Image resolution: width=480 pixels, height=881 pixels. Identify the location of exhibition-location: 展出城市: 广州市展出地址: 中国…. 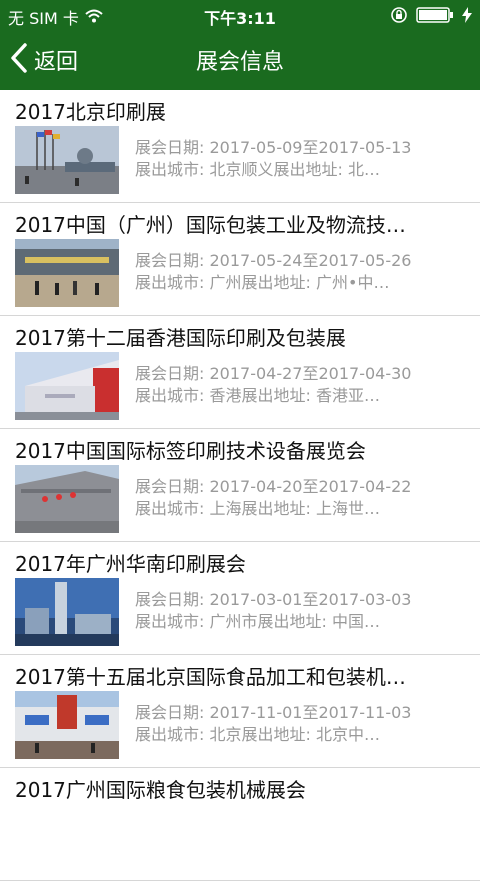
(295, 620).